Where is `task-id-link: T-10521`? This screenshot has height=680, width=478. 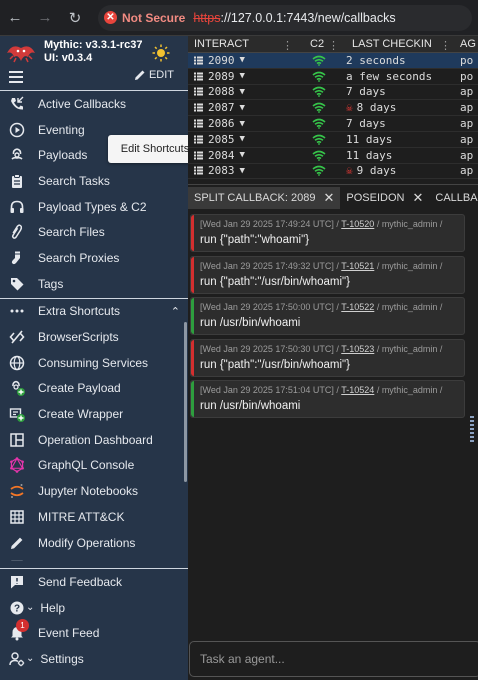
task-id-link: T-10521 is located at coordinates (357, 266).